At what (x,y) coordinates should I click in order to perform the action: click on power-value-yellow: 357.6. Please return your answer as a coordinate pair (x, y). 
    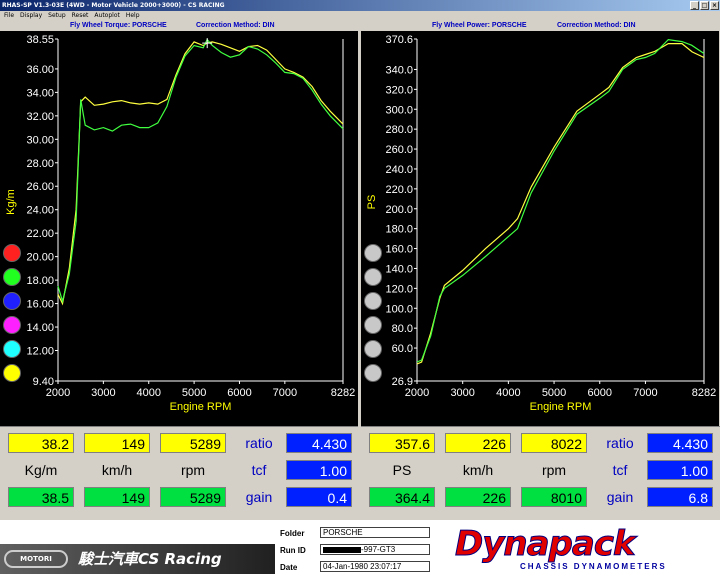
    Looking at the image, I should click on (402, 443).